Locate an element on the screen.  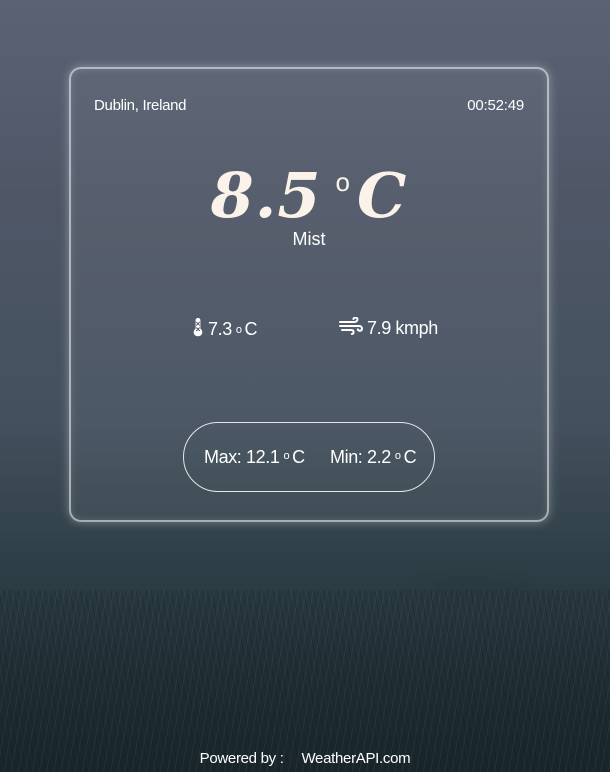
min-temperature-value: Min: 2.2 is located at coordinates (360, 457).